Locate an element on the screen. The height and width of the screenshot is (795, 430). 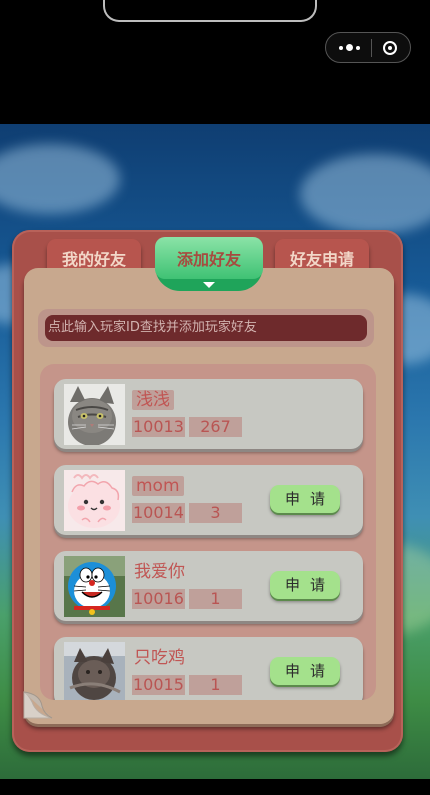
player-id: 10016 is located at coordinates (158, 599).